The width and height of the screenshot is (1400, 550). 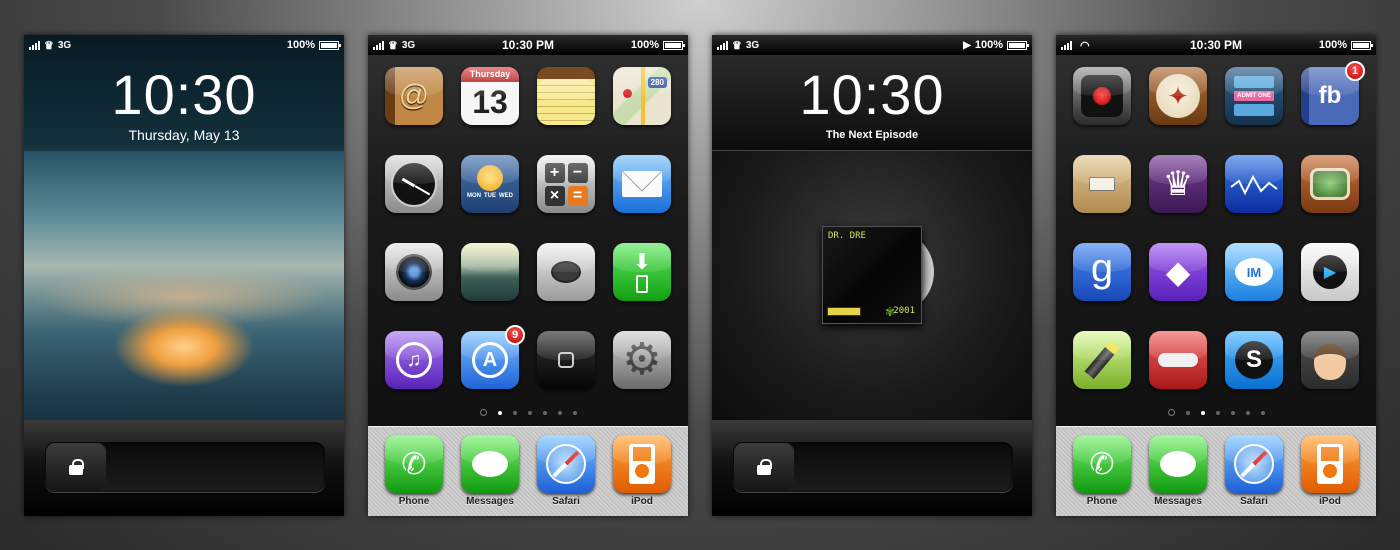 What do you see at coordinates (1102, 96) in the screenshot?
I see `voice-recorder-app` at bounding box center [1102, 96].